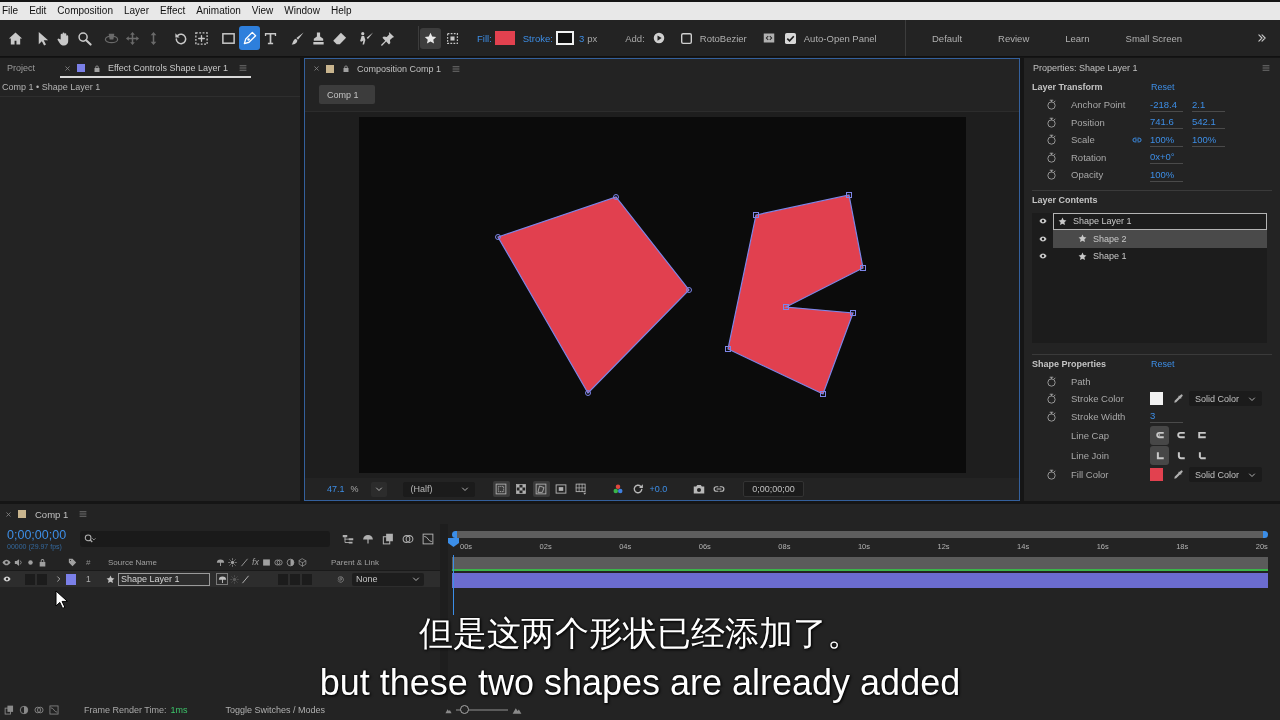 This screenshot has width=1280, height=720. Describe the element at coordinates (1166, 104) in the screenshot. I see `number-value: -218.4` at that location.